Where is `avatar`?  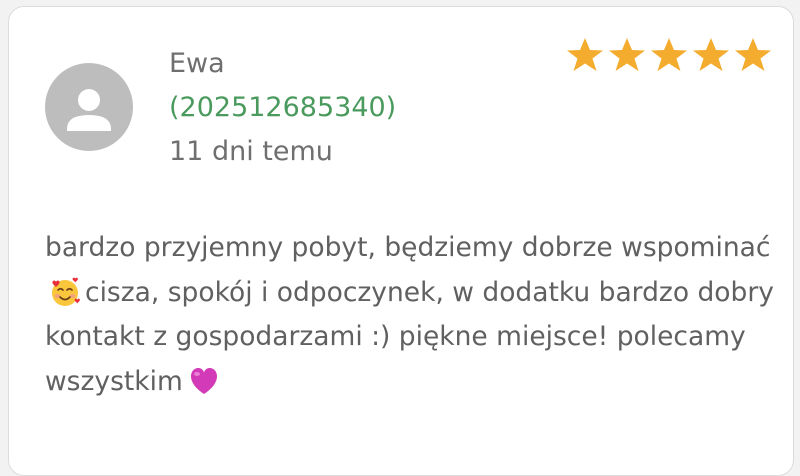
avatar is located at coordinates (89, 107).